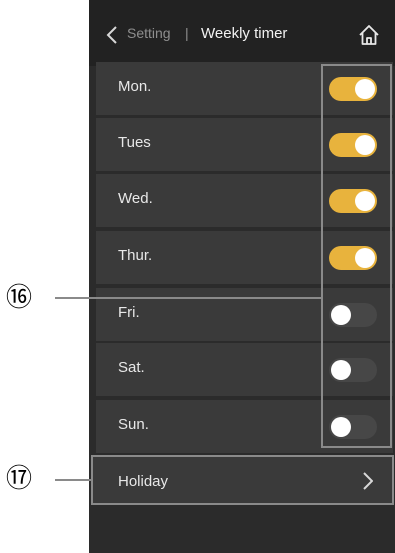 The image size is (395, 553). I want to click on day-label: Wed., so click(135, 198).